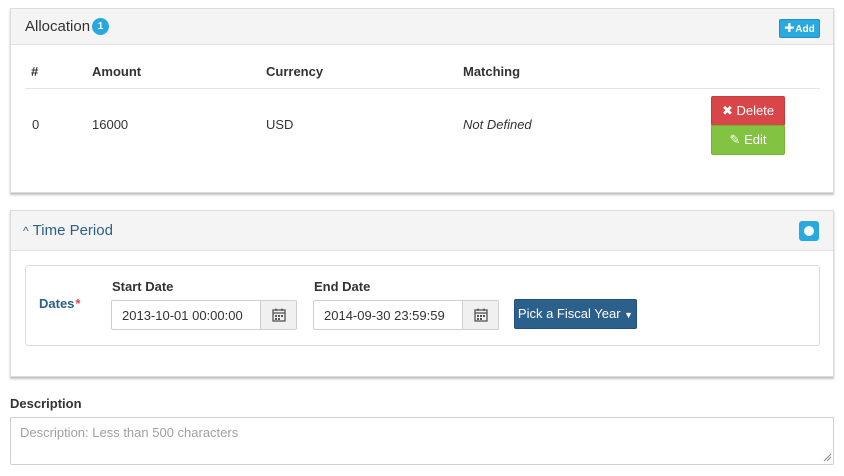 The image size is (844, 476). Describe the element at coordinates (422, 88) in the screenshot. I see `table-header-divider` at that location.